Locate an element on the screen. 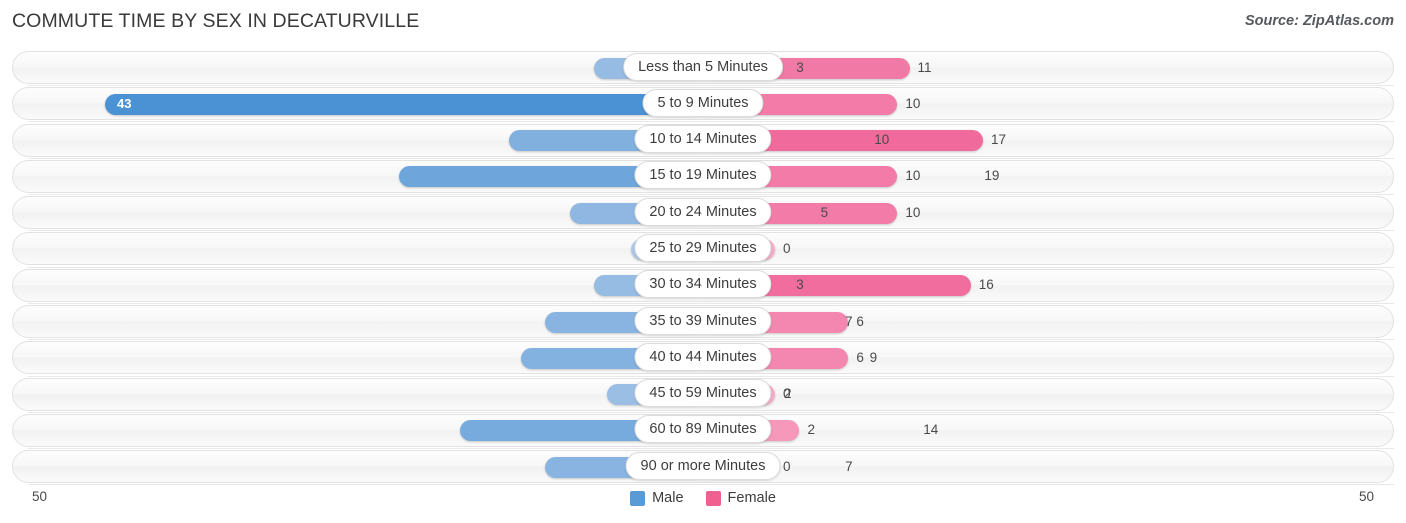 This screenshot has width=1406, height=523. bar-row: 19 10 15 to 19 Minutes is located at coordinates (703, 177).